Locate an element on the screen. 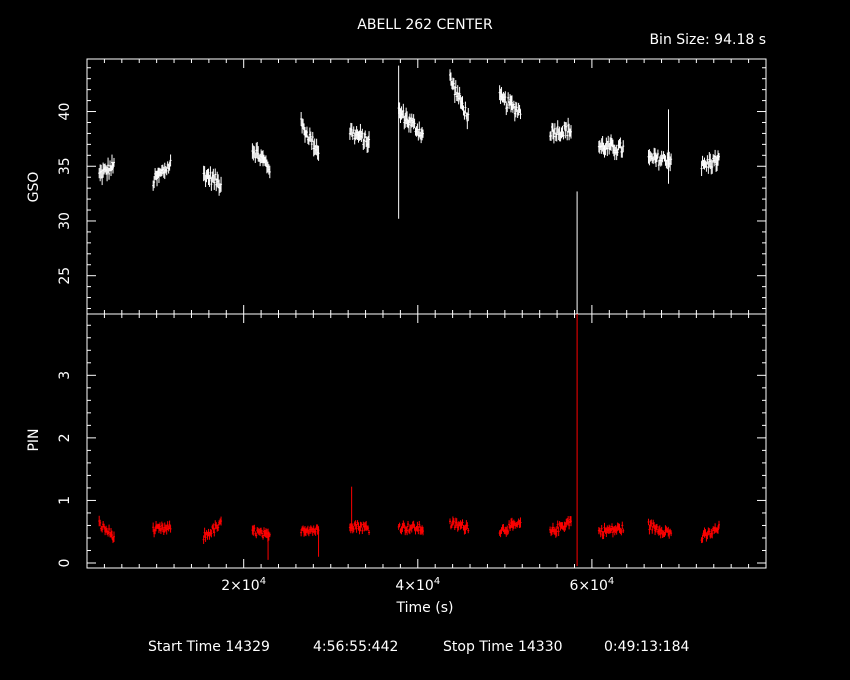  stop-time-label: Stop Time 14330 is located at coordinates (503, 647).